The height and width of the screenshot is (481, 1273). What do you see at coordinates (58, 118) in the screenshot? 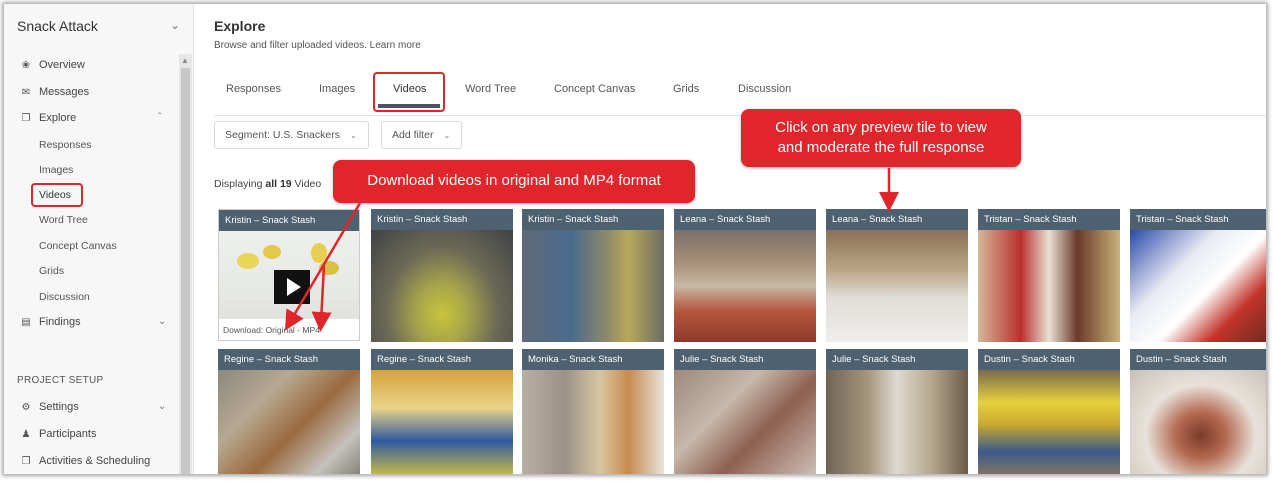
I see `sidebar-item-label: Explore` at bounding box center [58, 118].